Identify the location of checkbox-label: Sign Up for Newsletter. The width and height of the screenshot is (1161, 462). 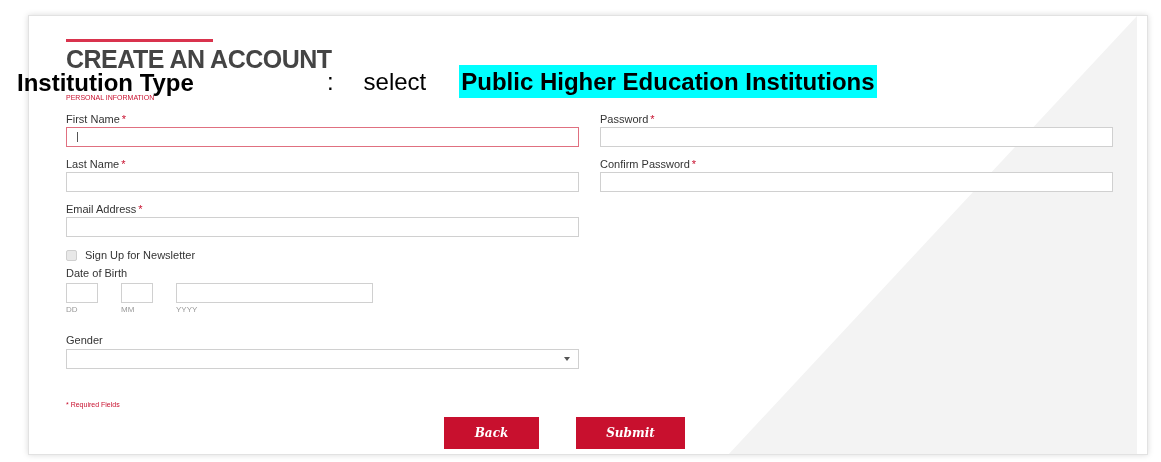
(140, 255).